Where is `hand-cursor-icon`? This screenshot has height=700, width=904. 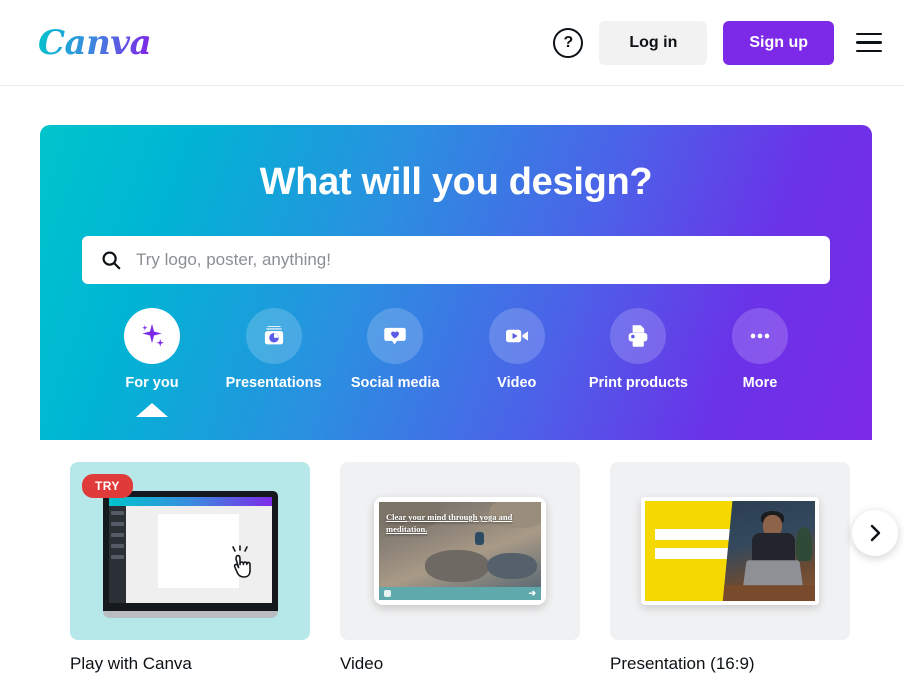
hand-cursor-icon is located at coordinates (241, 561).